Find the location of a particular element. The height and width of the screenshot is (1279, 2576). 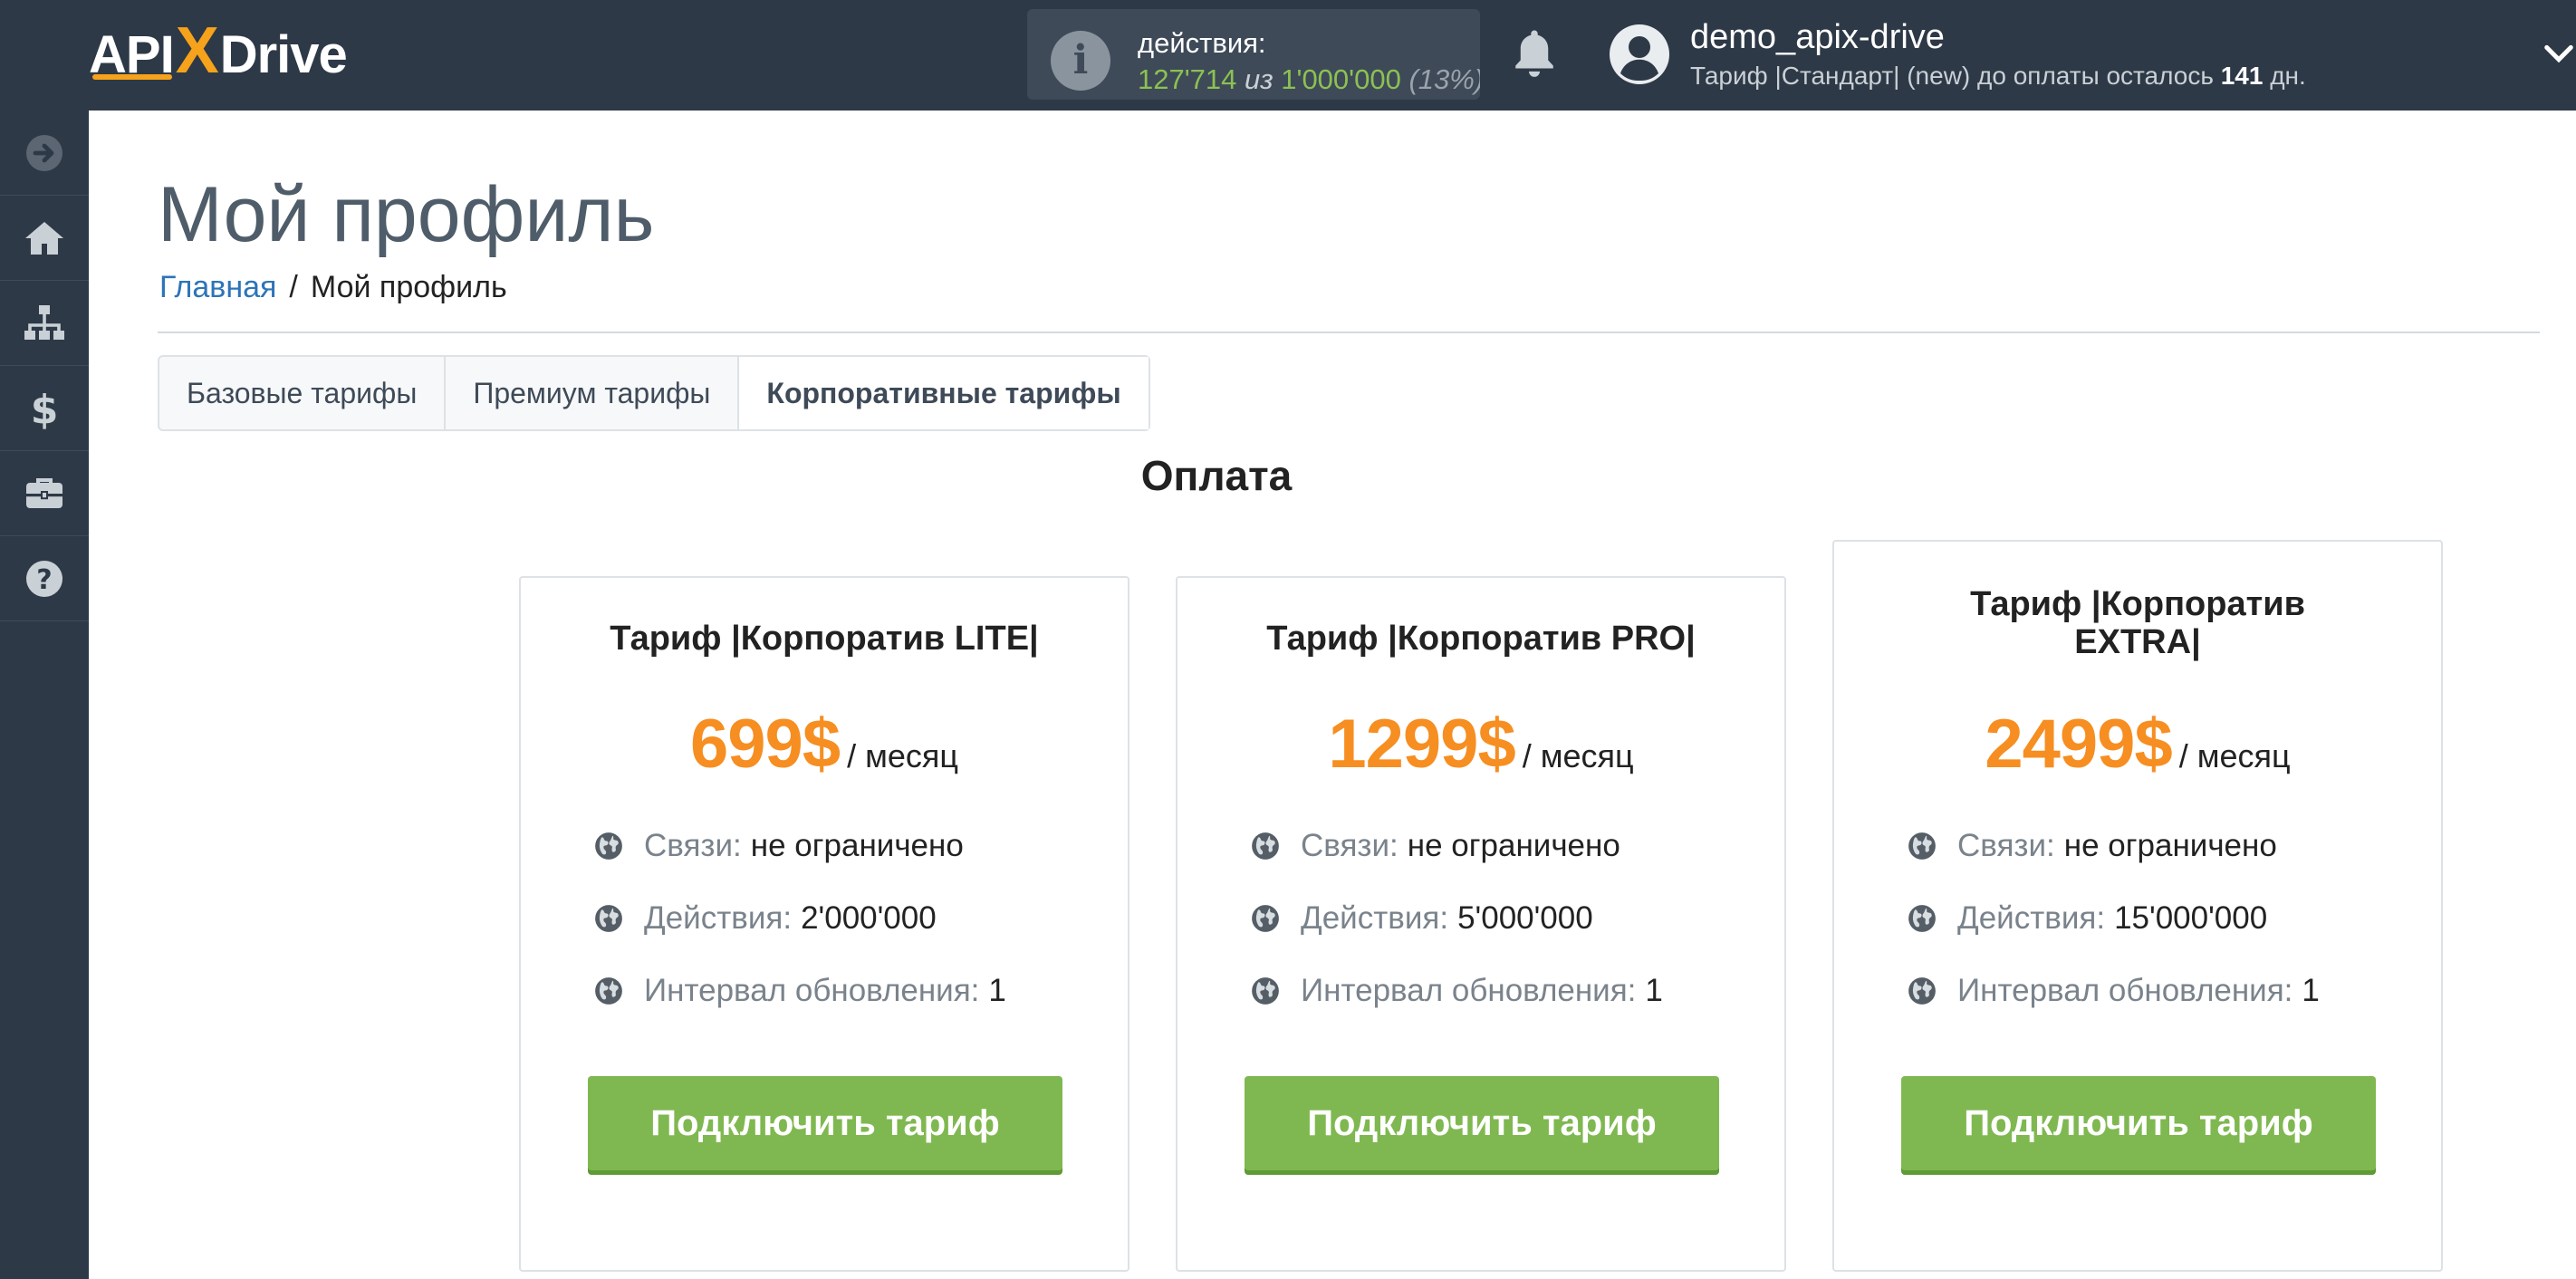

plan-price-row: 699$ / месяц is located at coordinates (824, 744).